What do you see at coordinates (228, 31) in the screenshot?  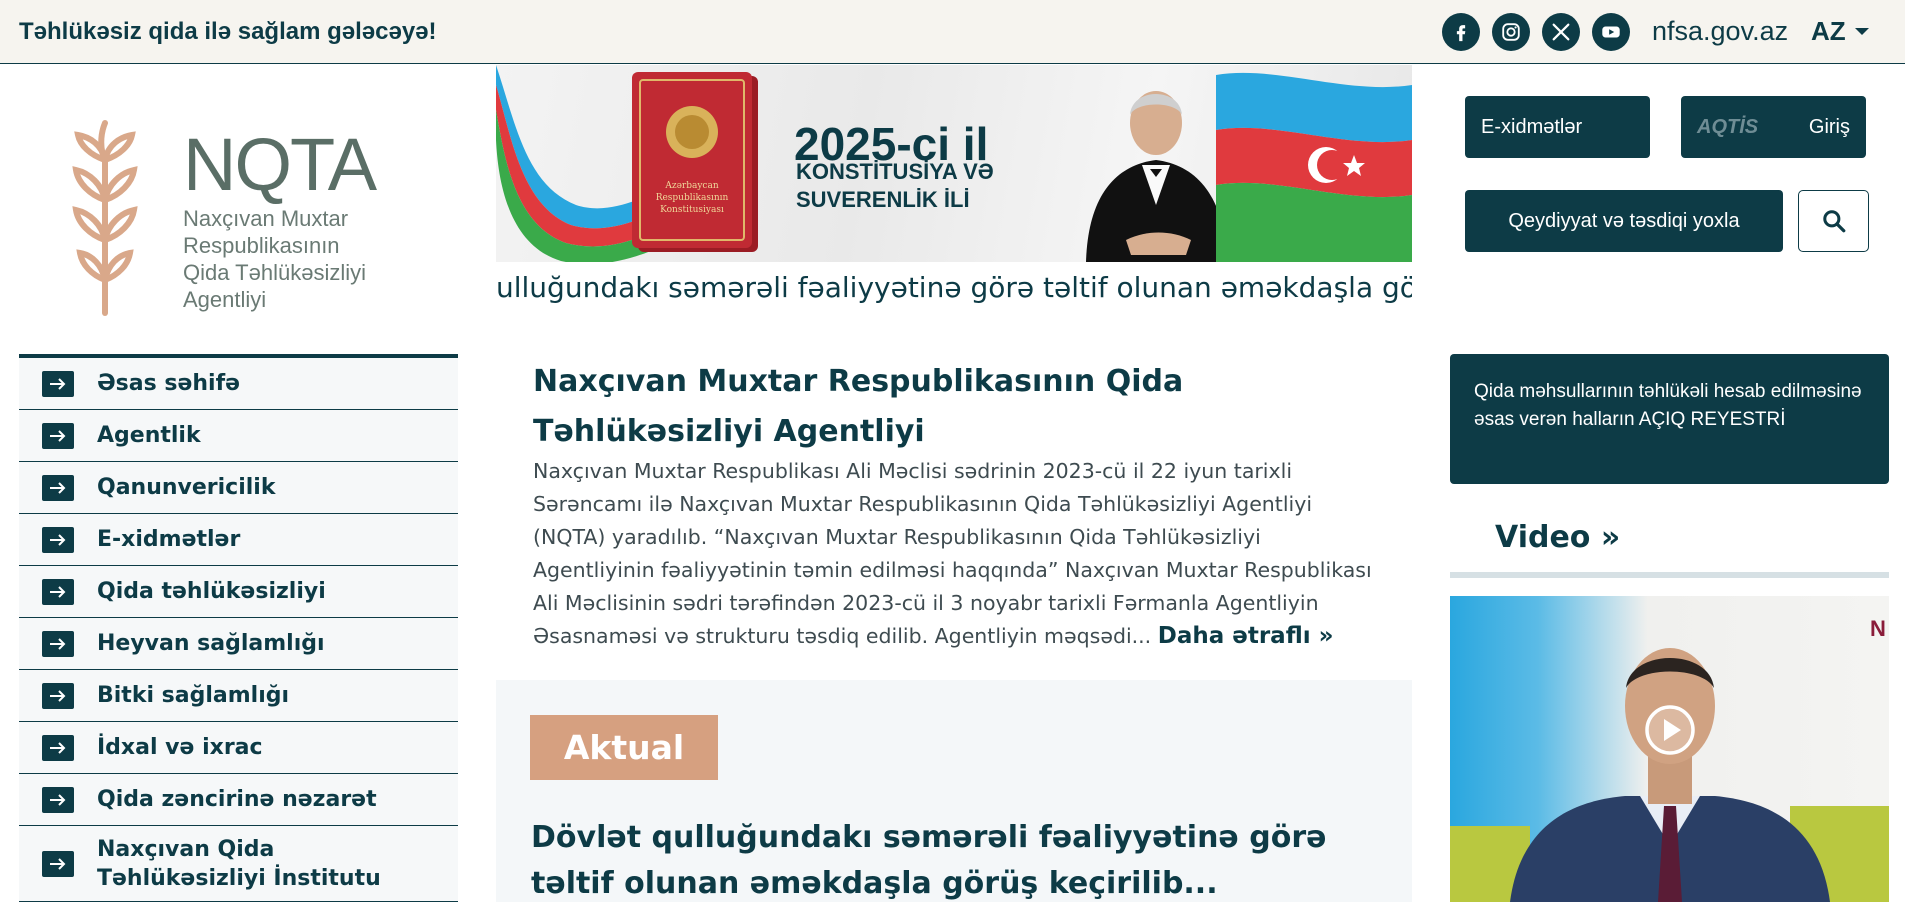 I see `site-slogan: Təhlükəsiz qida ilə sağlam gələcəyə!` at bounding box center [228, 31].